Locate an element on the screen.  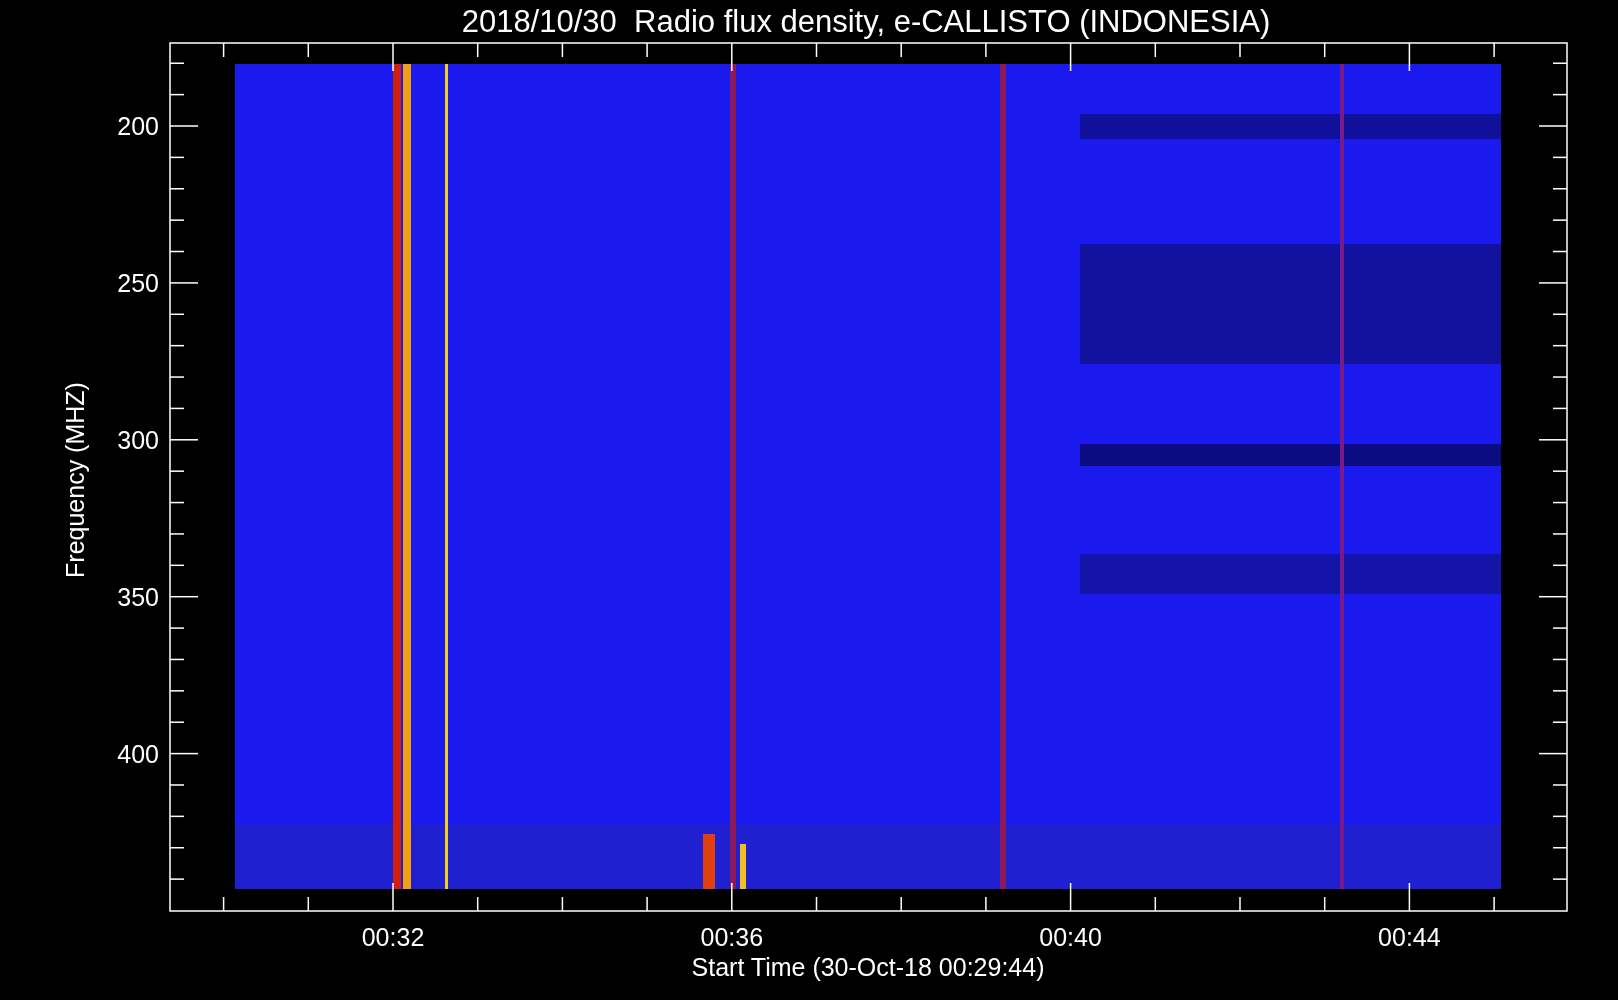
y-axis-tick-label: 200 is located at coordinates (138, 126).